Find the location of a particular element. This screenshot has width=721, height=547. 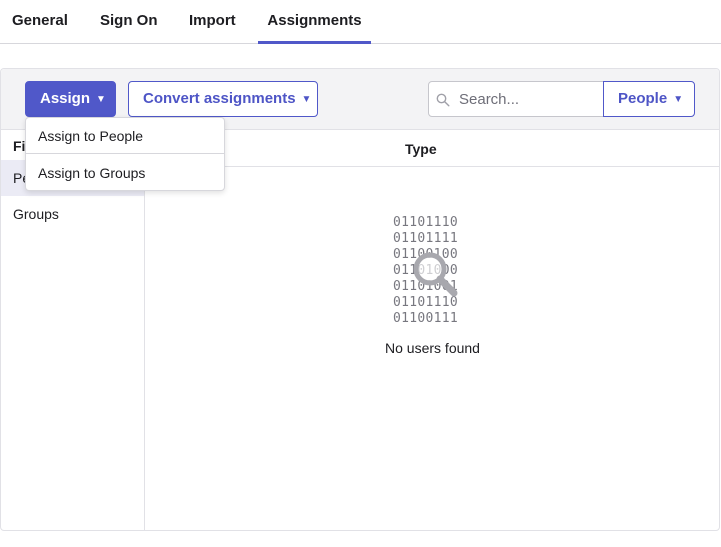

search-icon is located at coordinates (443, 100).